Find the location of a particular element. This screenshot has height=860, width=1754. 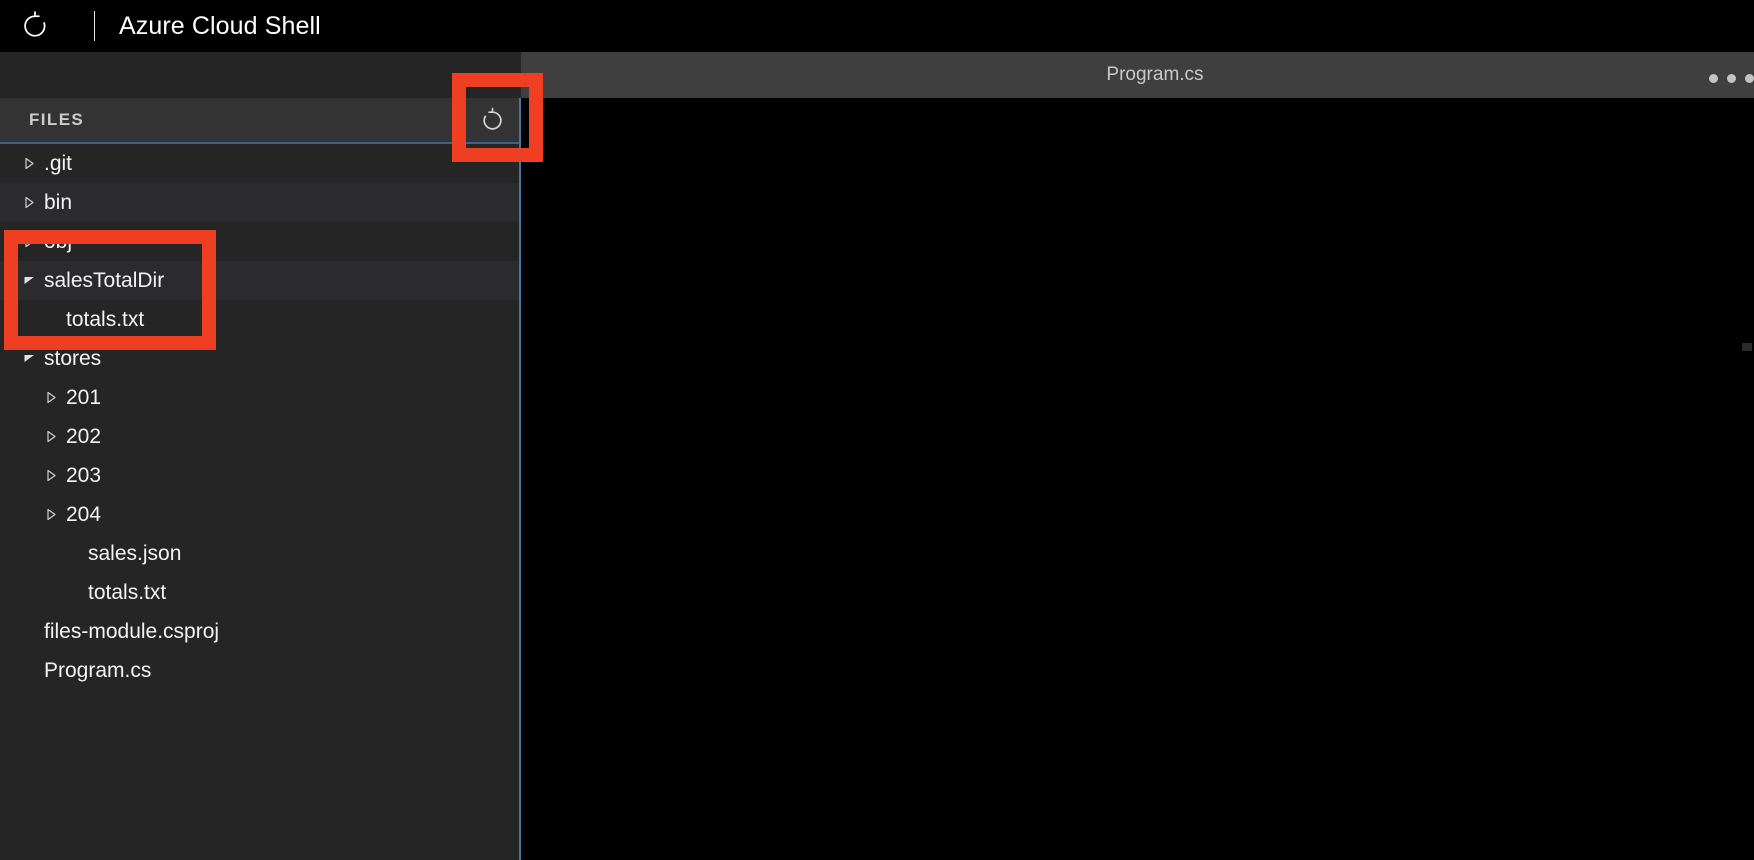

tree-item-204: 204 is located at coordinates (260, 514).